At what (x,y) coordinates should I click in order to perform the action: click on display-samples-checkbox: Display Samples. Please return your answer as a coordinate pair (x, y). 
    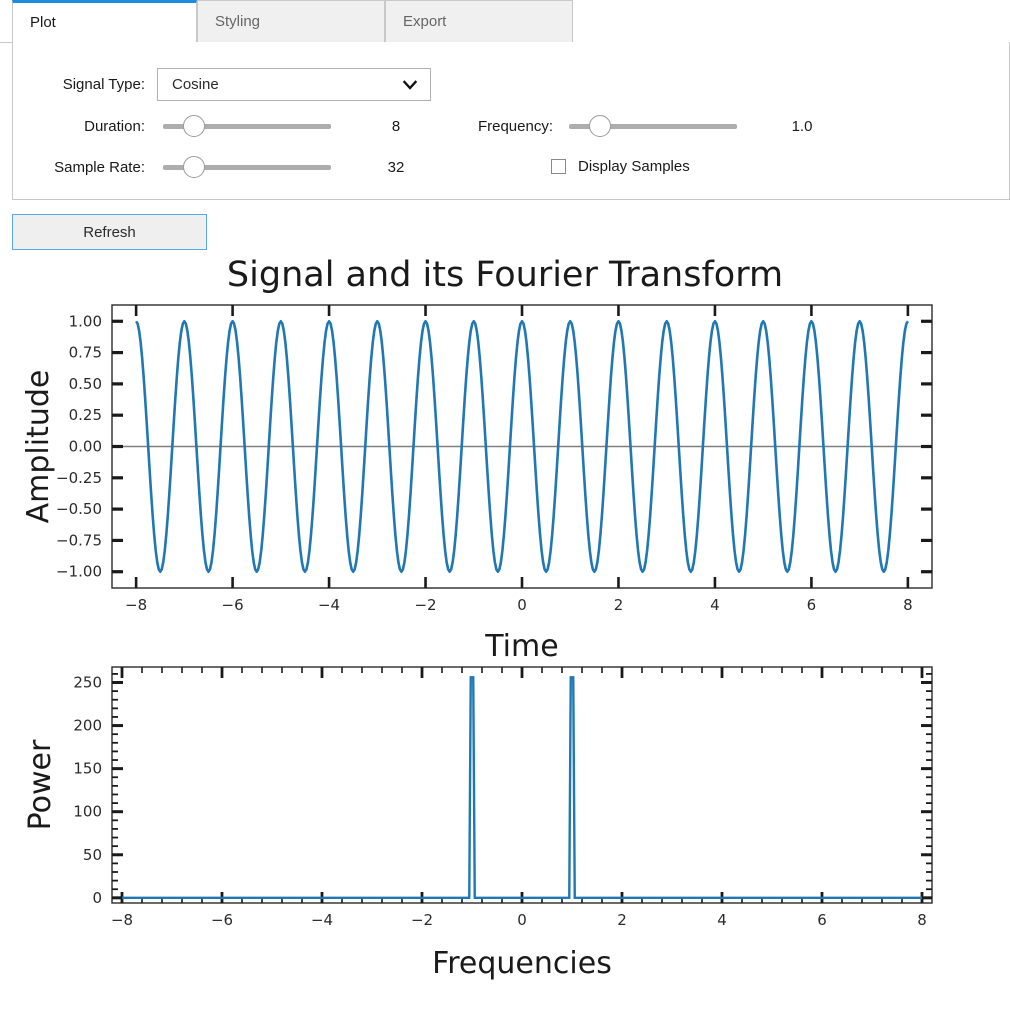
    Looking at the image, I should click on (620, 166).